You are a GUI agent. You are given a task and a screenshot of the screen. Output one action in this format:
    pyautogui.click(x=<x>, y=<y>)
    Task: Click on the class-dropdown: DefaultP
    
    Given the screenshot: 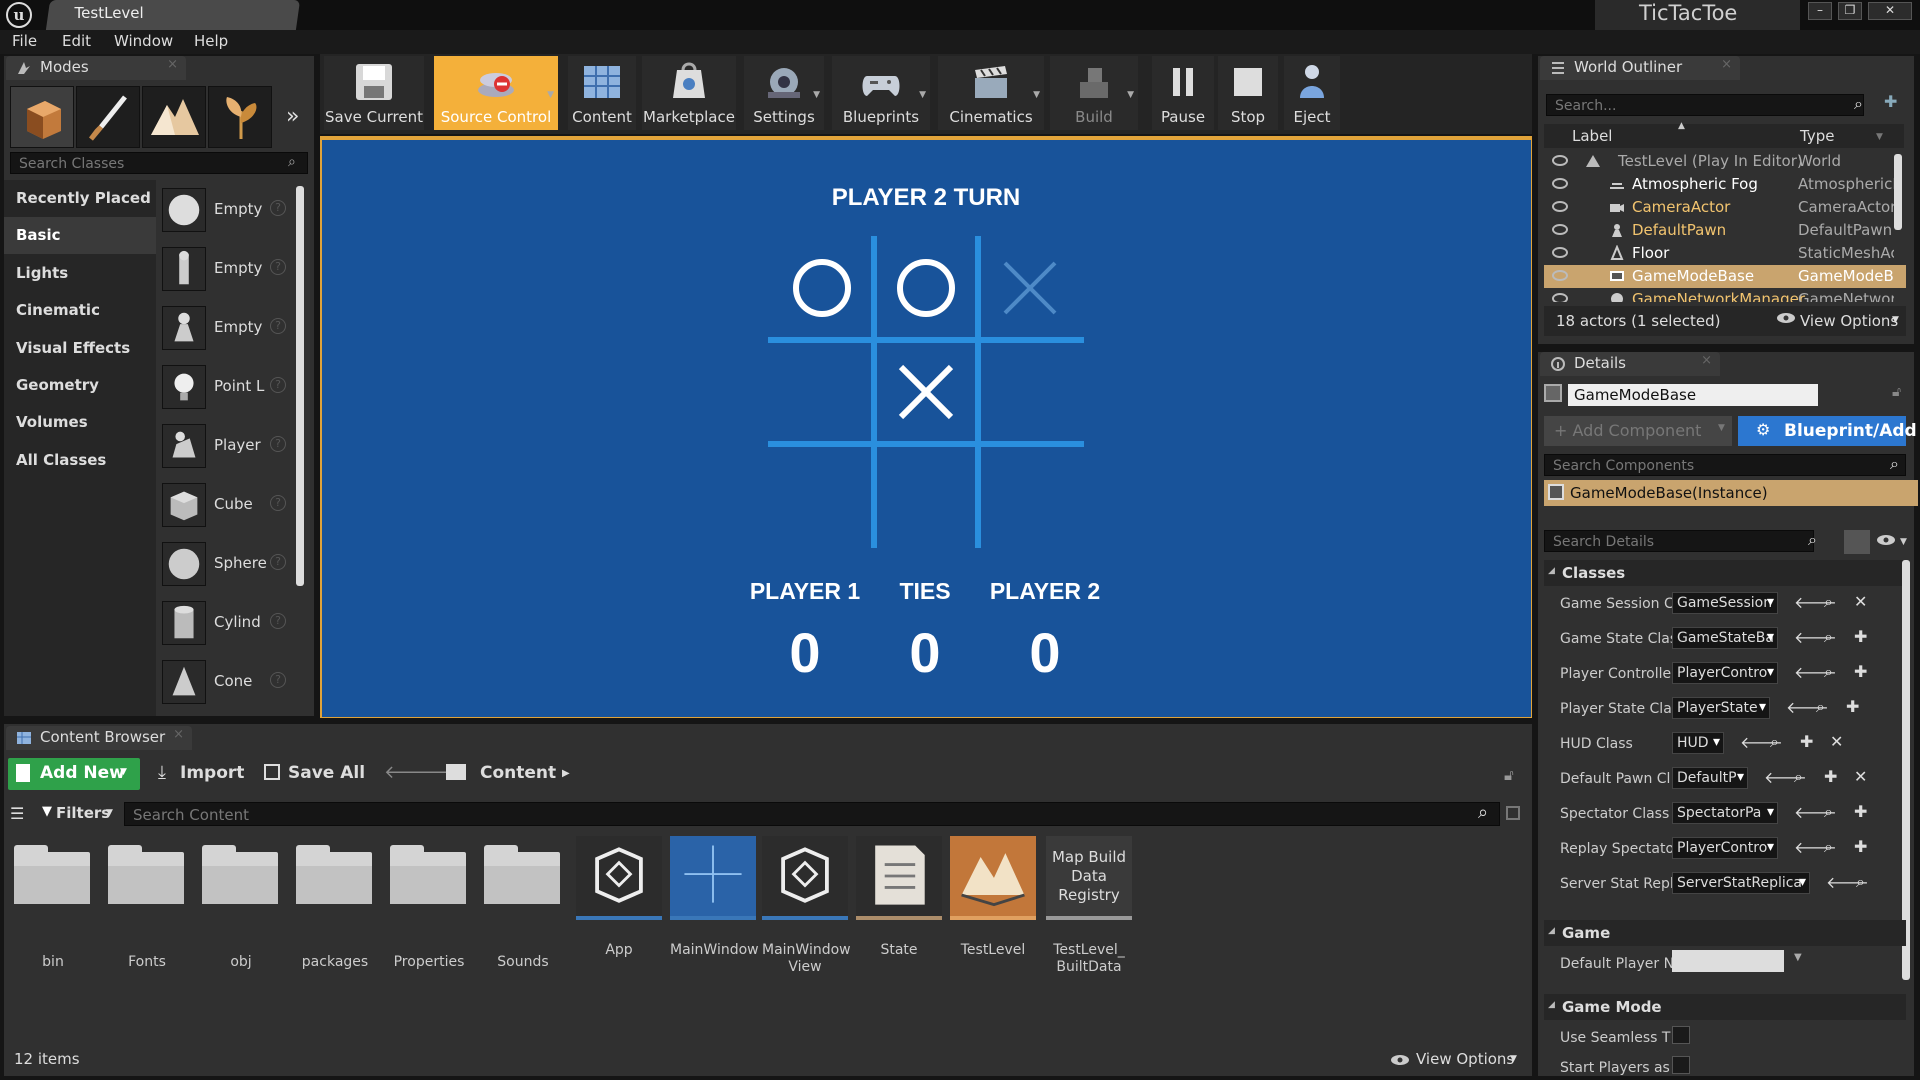 What is the action you would take?
    pyautogui.click(x=1710, y=778)
    